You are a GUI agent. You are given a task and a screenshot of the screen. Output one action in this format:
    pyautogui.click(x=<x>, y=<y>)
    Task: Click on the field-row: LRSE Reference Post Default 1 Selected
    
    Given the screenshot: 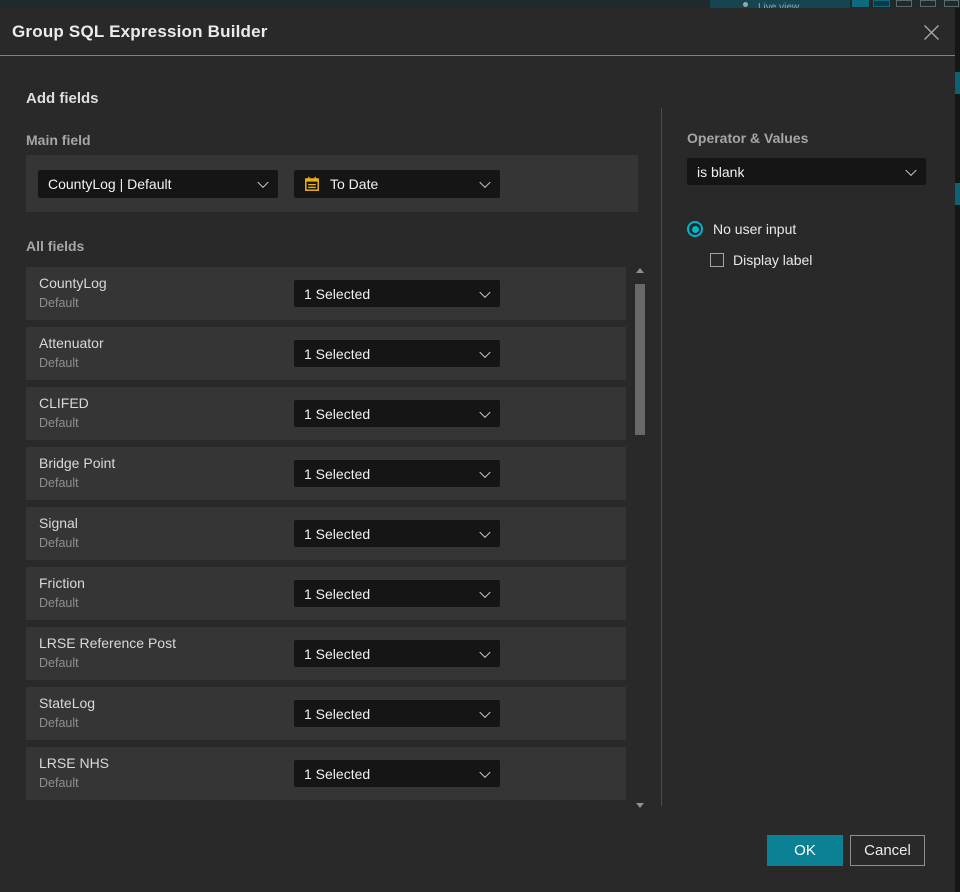 What is the action you would take?
    pyautogui.click(x=326, y=653)
    